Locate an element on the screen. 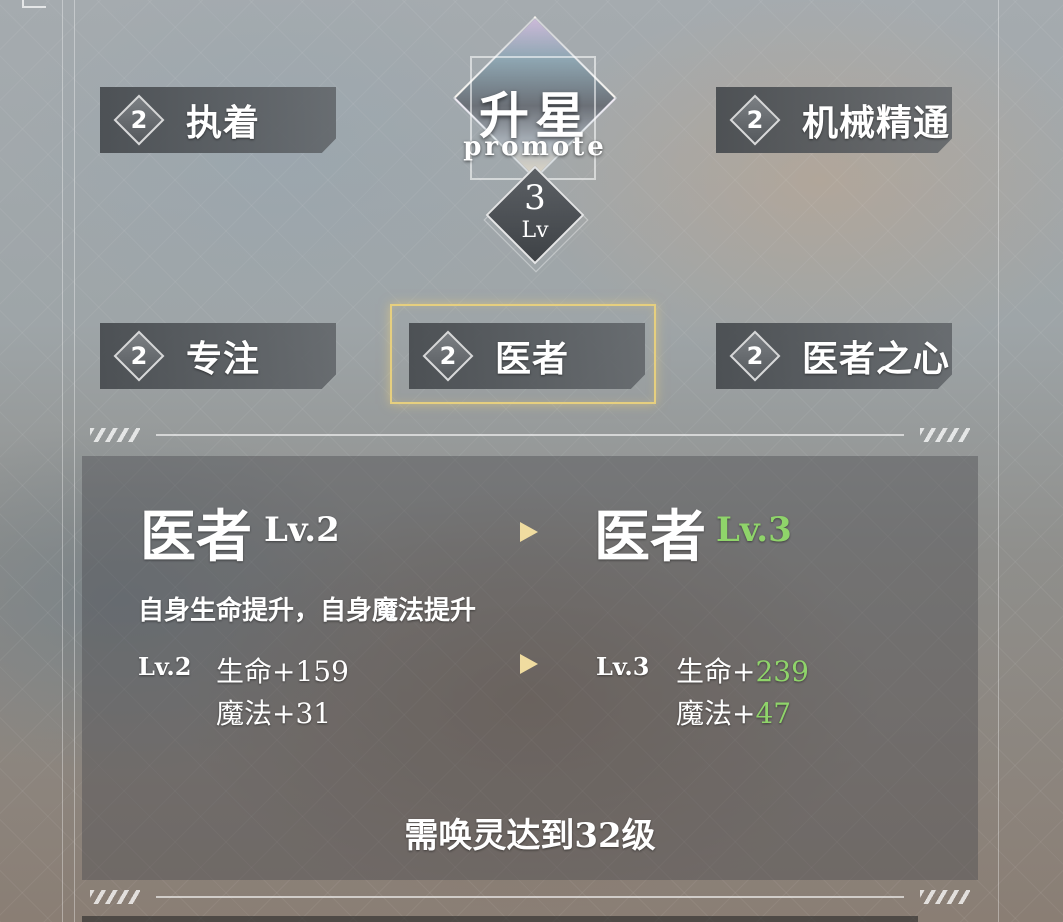 This screenshot has width=1063, height=922. section-divider-bottom is located at coordinates (530, 897).